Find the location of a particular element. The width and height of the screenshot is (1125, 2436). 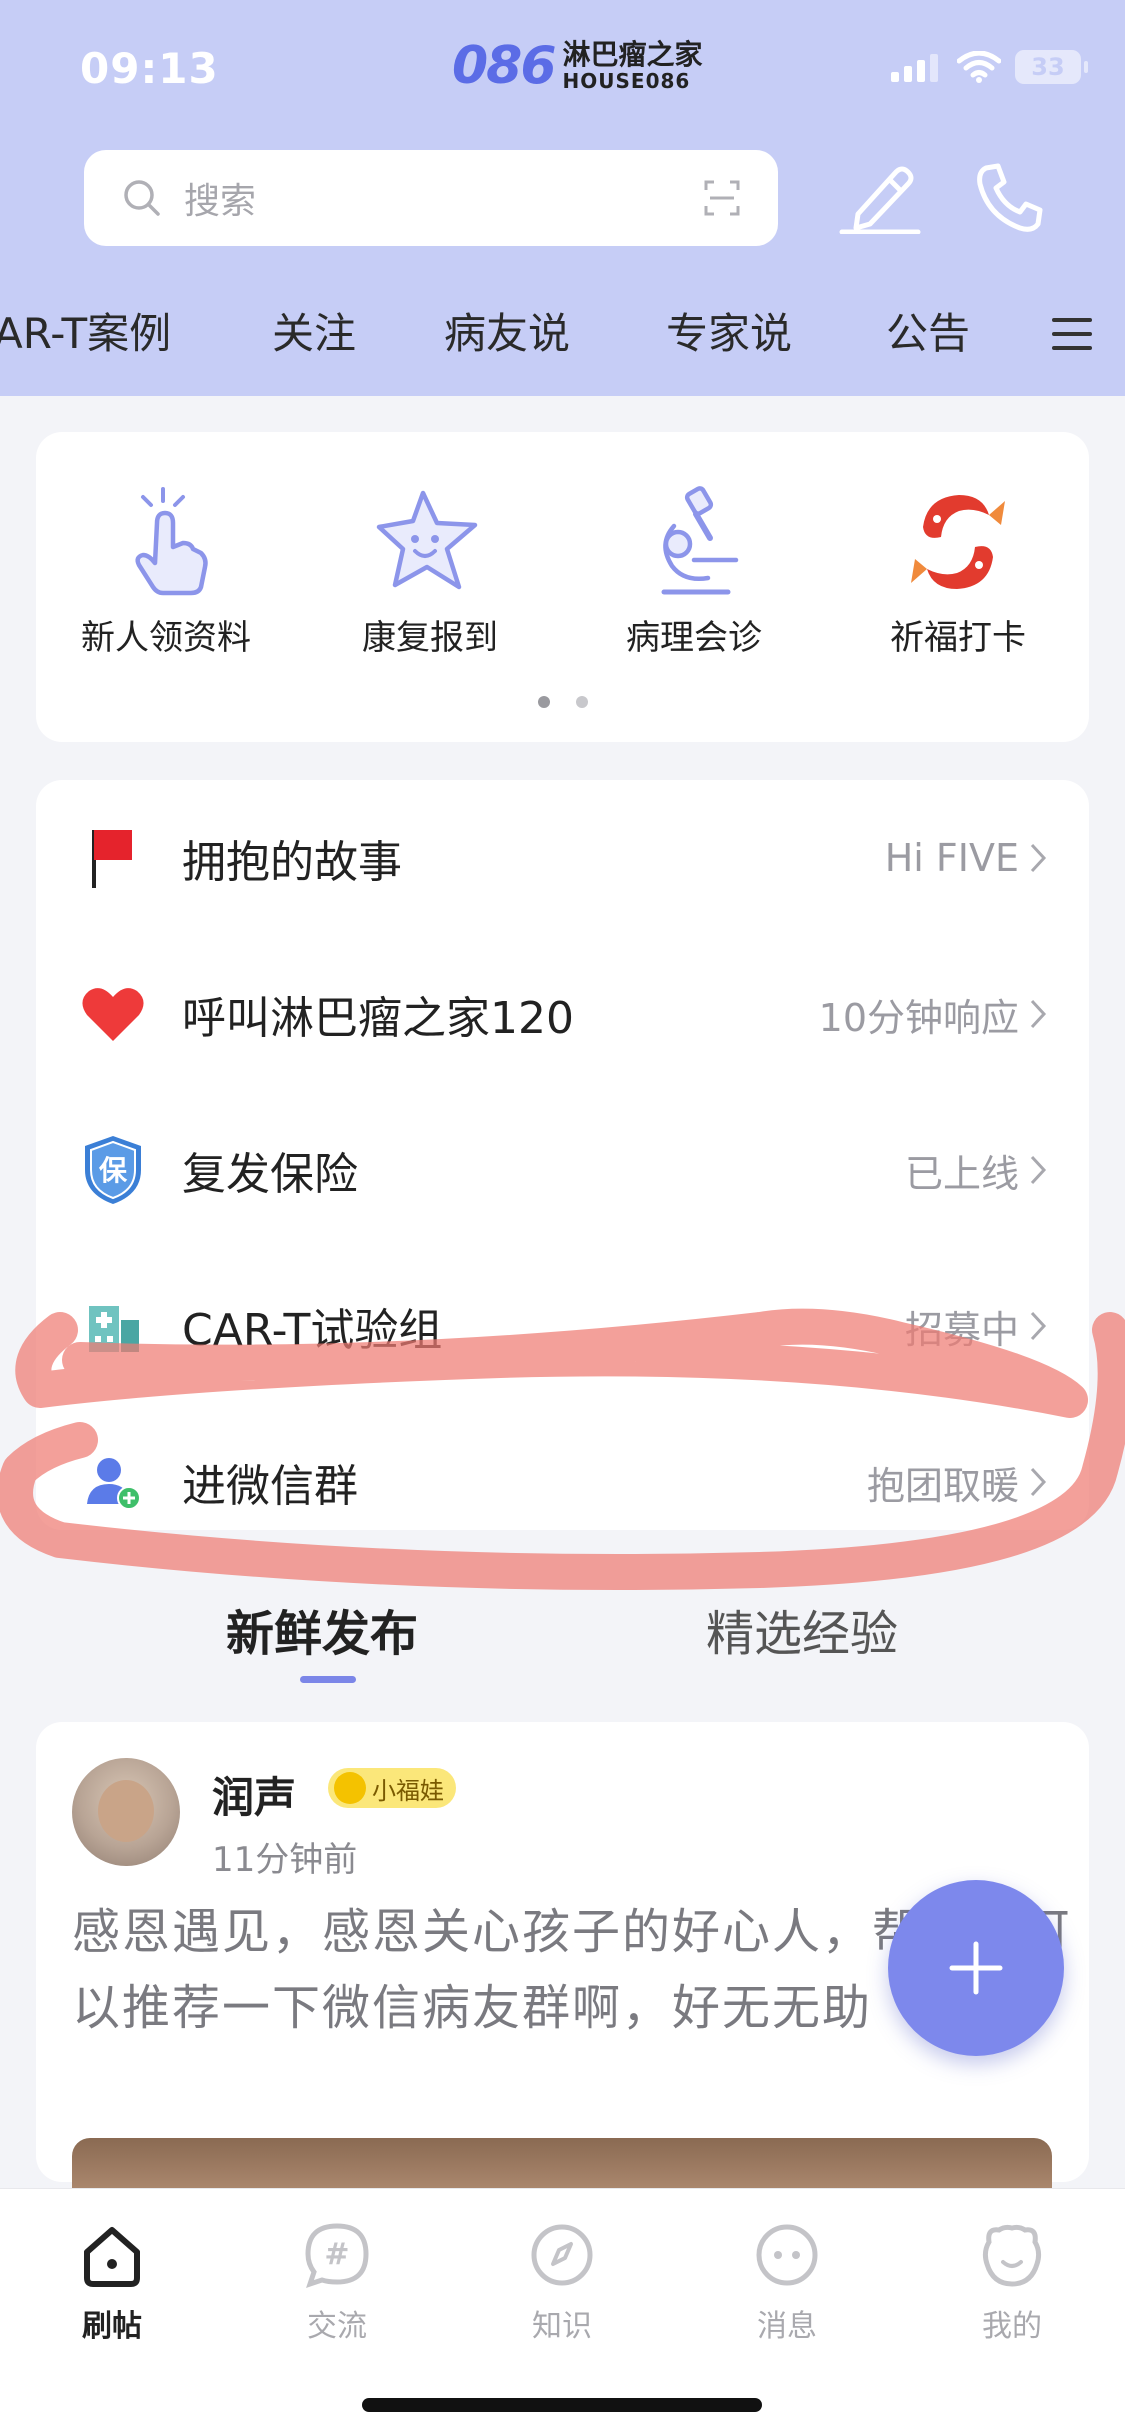

avatar is located at coordinates (126, 1812).